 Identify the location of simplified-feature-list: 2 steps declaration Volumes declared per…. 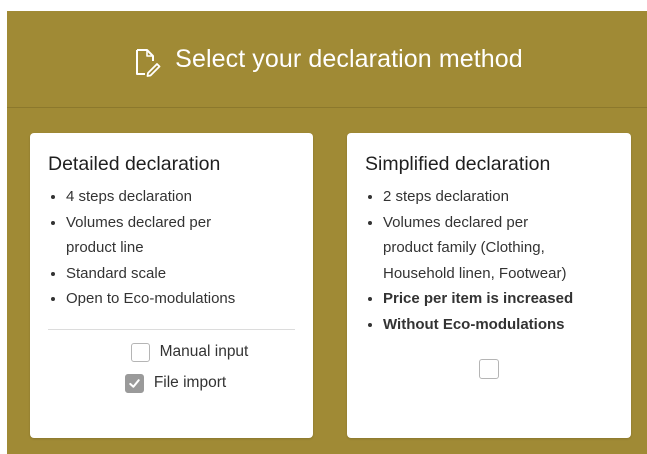
(489, 260).